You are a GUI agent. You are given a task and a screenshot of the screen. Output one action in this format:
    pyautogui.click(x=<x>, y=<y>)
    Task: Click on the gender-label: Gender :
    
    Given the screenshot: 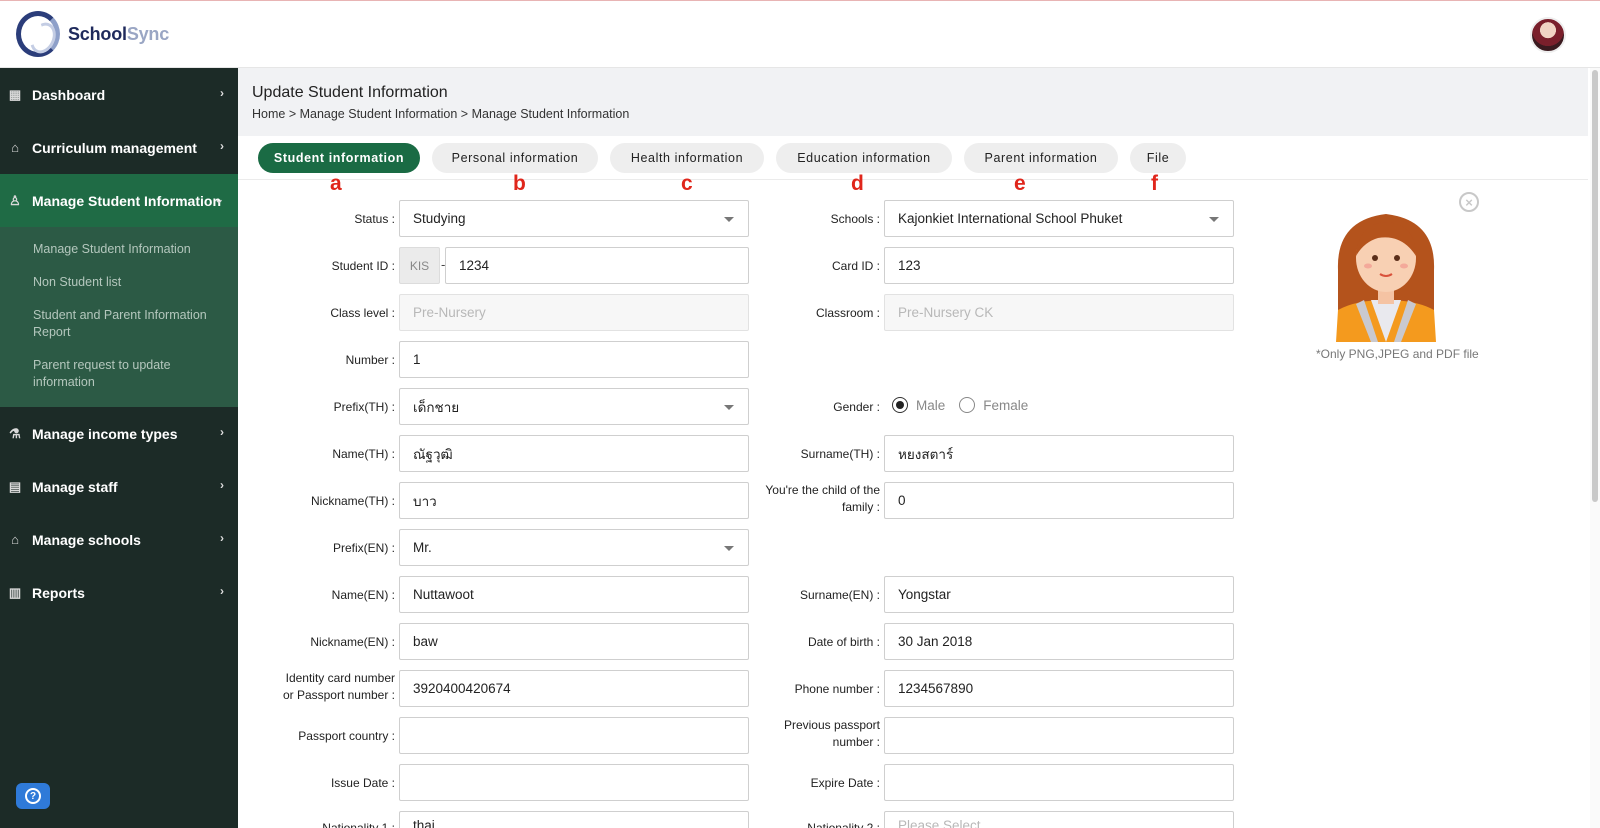 What is the action you would take?
    pyautogui.click(x=856, y=407)
    